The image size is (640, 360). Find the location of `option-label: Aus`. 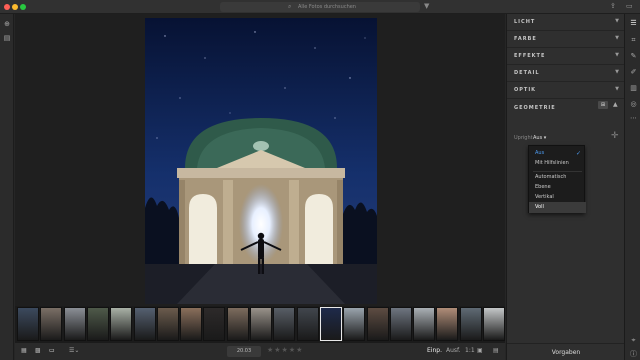

option-label: Aus is located at coordinates (540, 153).